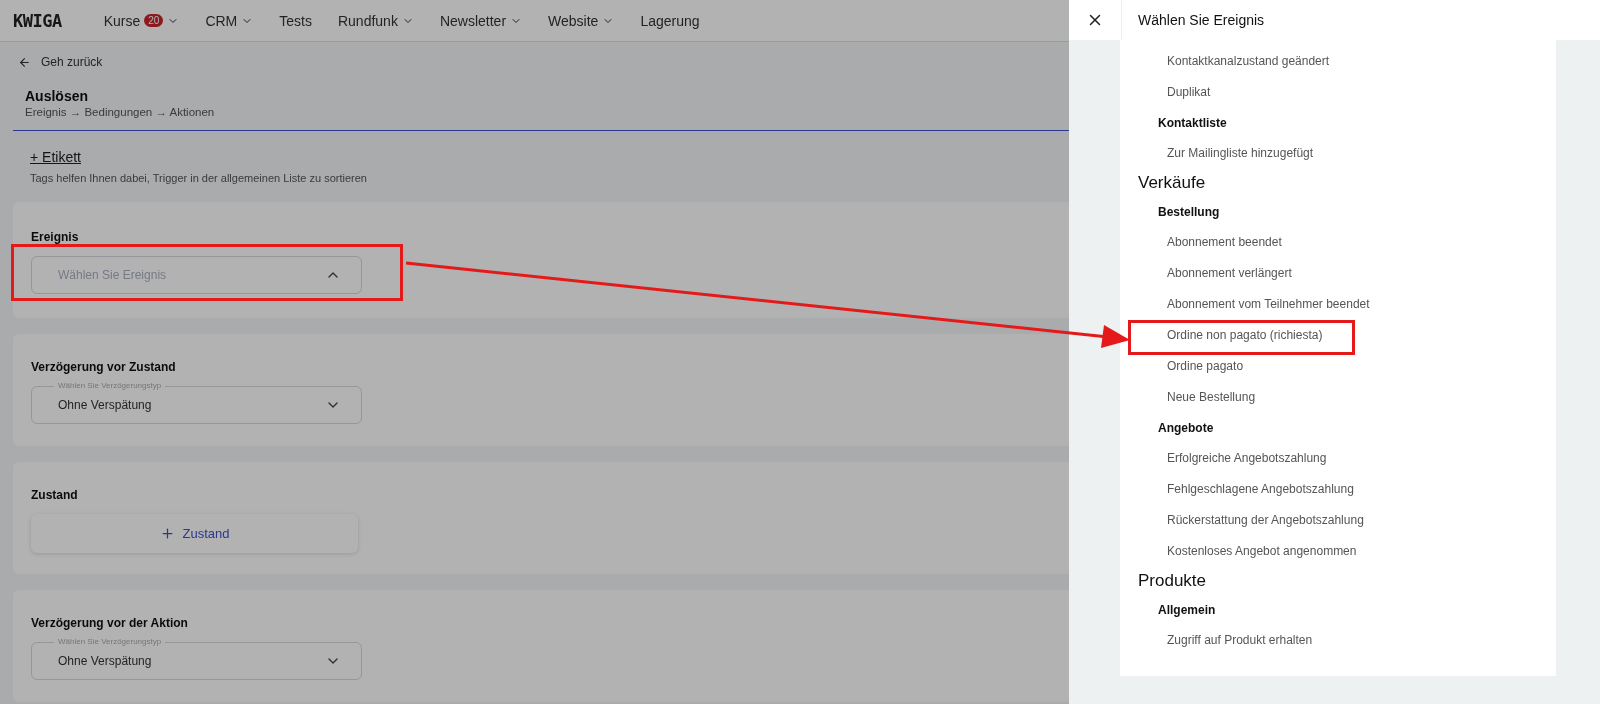 This screenshot has height=704, width=1600. Describe the element at coordinates (1173, 581) in the screenshot. I see `category-heading: Produkte` at that location.